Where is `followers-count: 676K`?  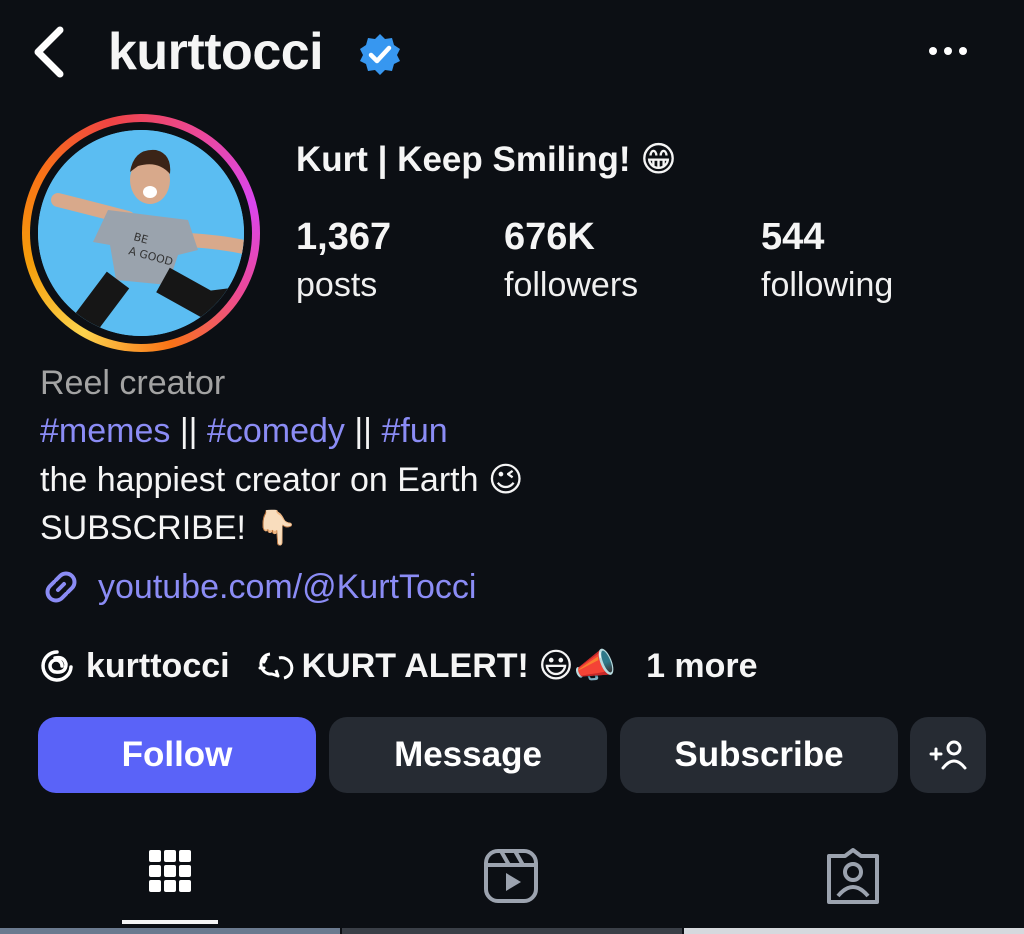 followers-count: 676K is located at coordinates (549, 237).